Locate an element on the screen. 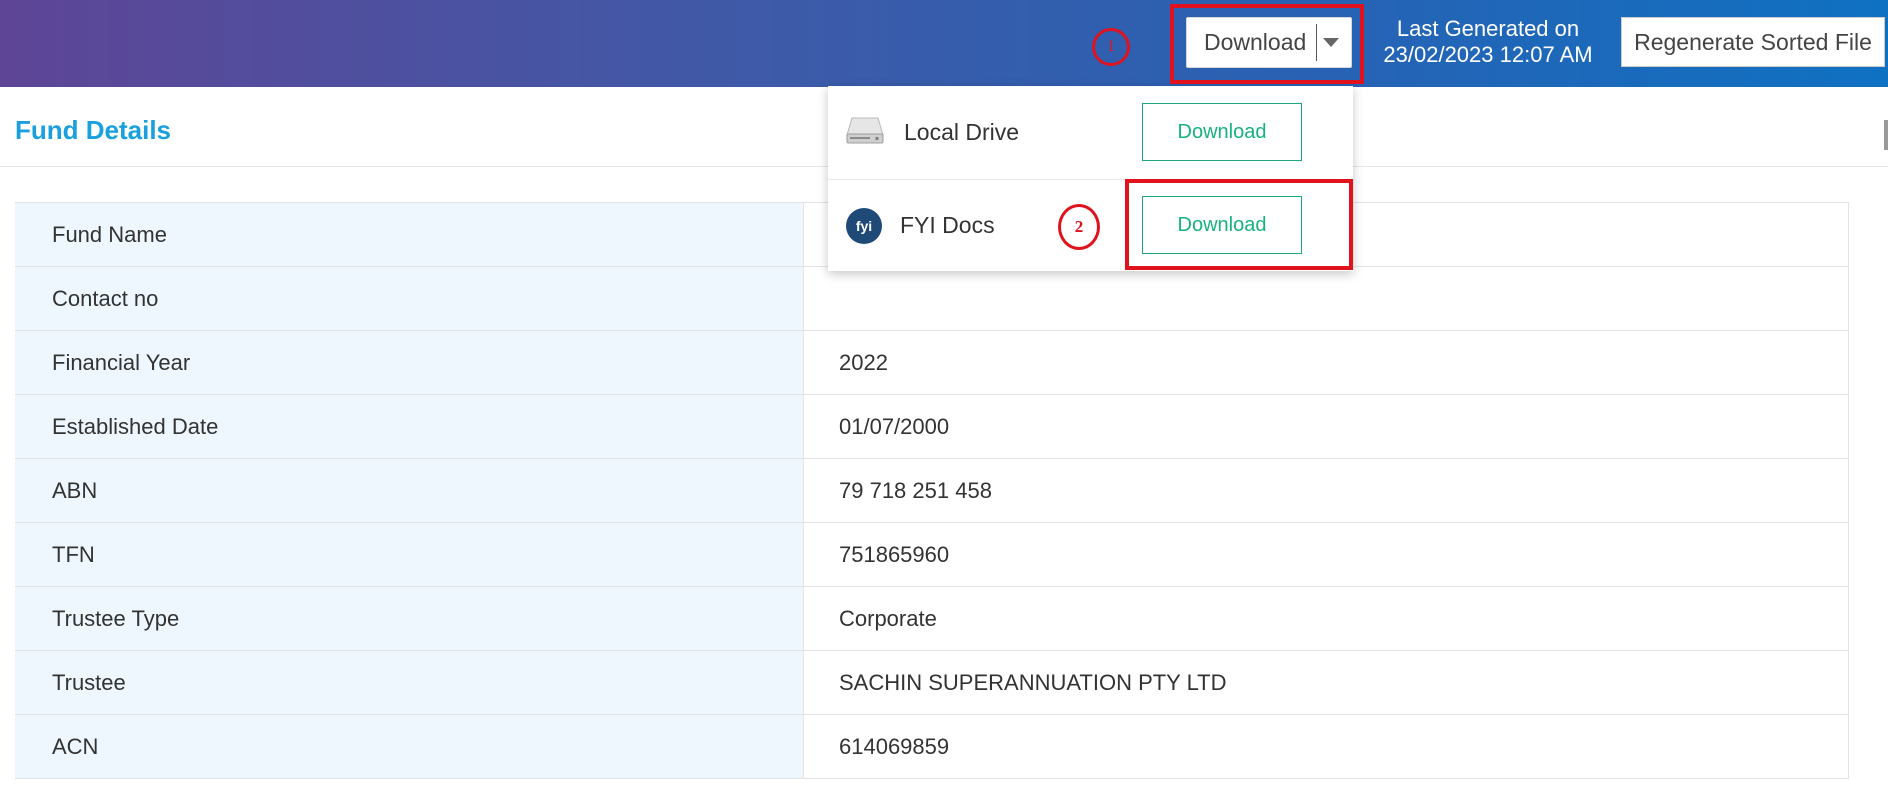 The width and height of the screenshot is (1888, 798). table-row: Trustee SACHIN SUPERANNUATION PTY LTD is located at coordinates (932, 682).